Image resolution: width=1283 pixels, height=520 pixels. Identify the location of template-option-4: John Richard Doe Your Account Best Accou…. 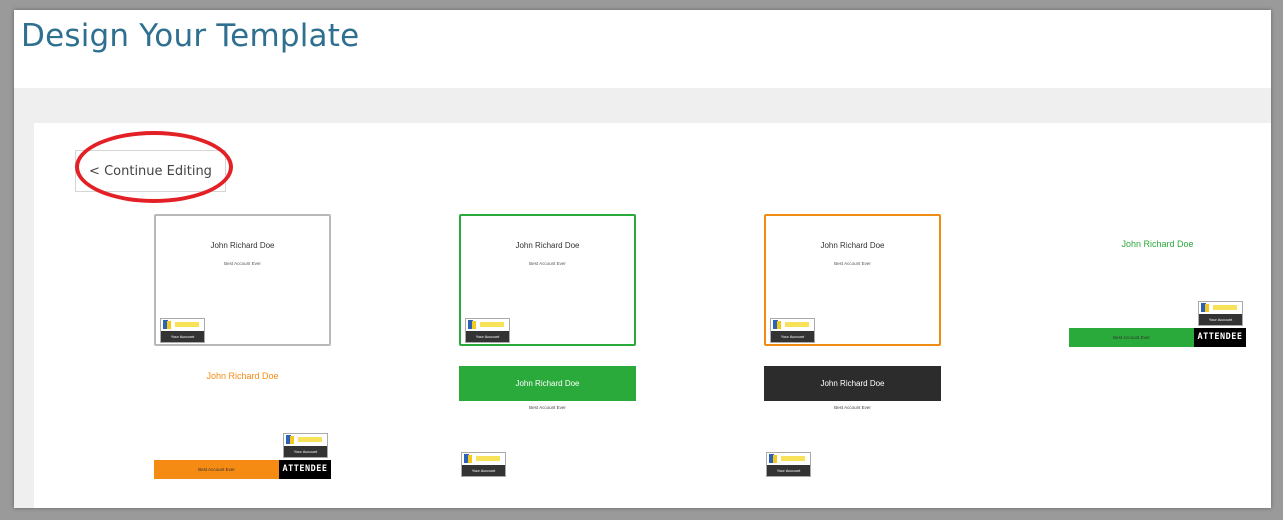
(1157, 290).